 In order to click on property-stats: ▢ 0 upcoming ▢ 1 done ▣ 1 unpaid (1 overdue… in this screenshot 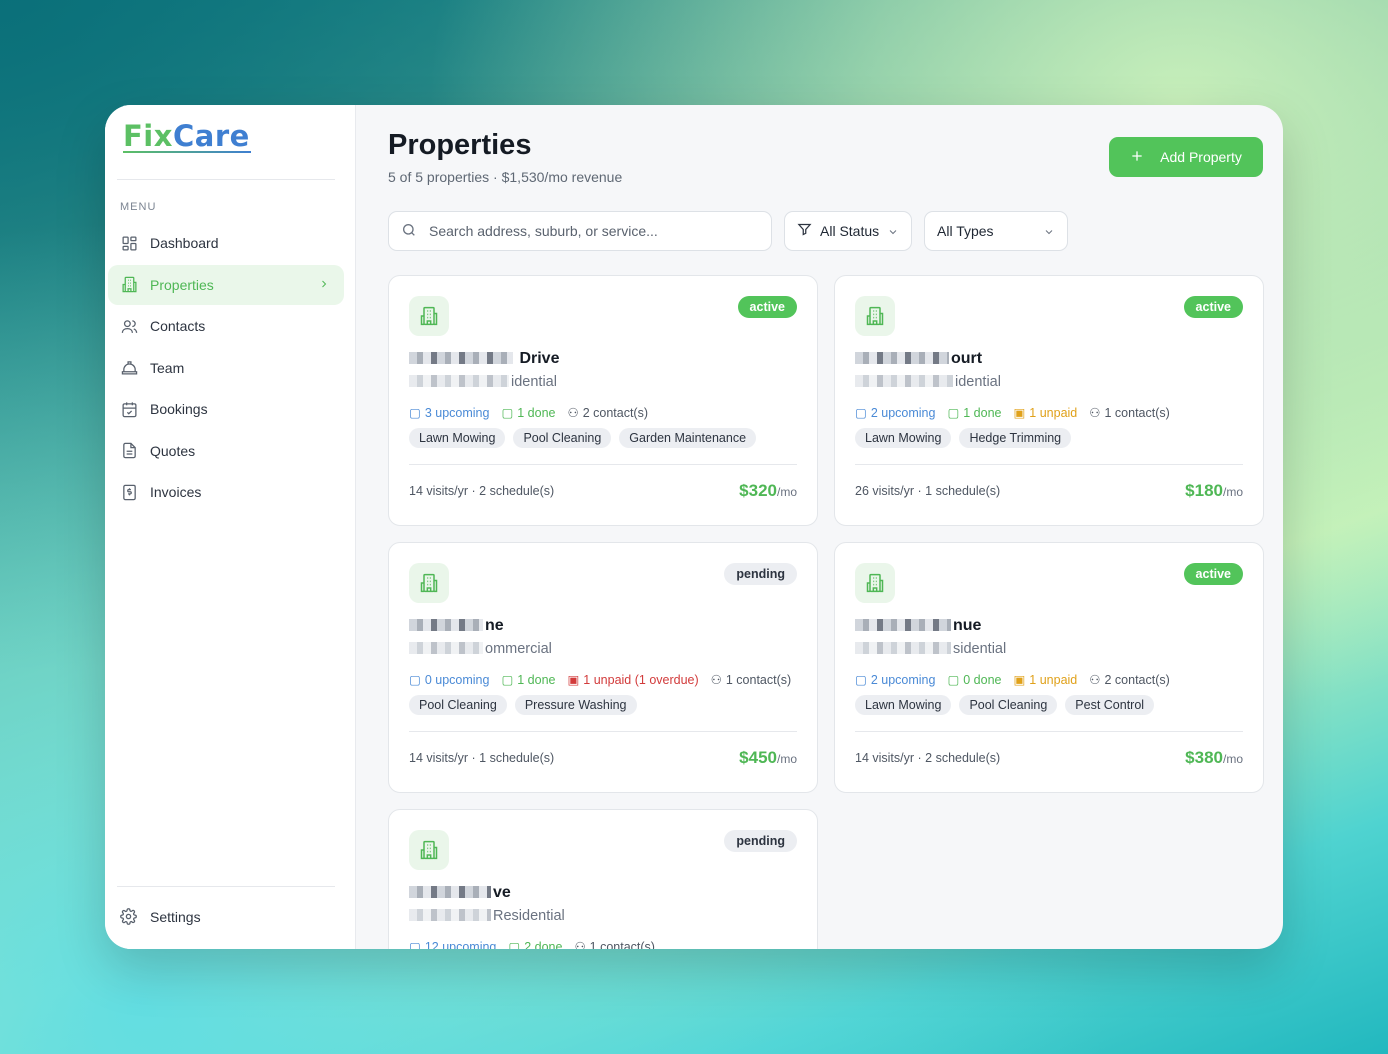, I will do `click(600, 680)`.